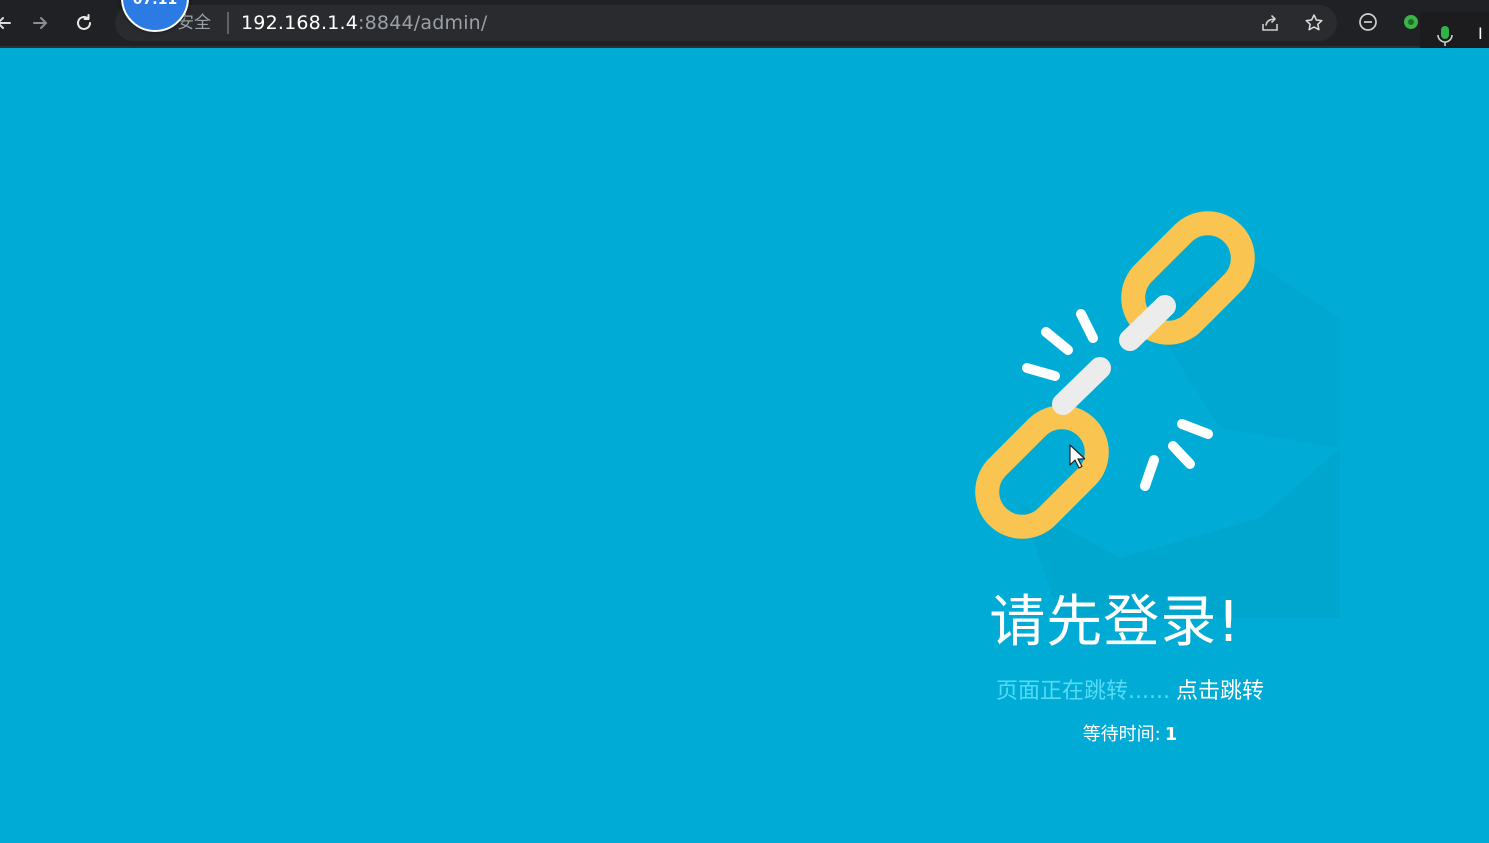 The height and width of the screenshot is (843, 1489). I want to click on redirect-link: 点击跳转, so click(1220, 691).